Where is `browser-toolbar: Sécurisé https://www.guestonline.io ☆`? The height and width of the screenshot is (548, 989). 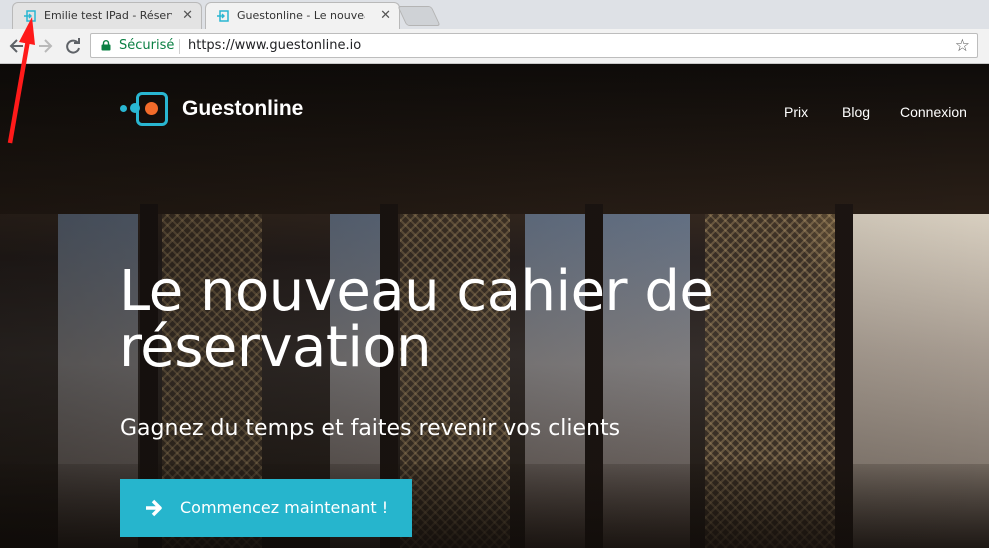 browser-toolbar: Sécurisé https://www.guestonline.io ☆ is located at coordinates (494, 46).